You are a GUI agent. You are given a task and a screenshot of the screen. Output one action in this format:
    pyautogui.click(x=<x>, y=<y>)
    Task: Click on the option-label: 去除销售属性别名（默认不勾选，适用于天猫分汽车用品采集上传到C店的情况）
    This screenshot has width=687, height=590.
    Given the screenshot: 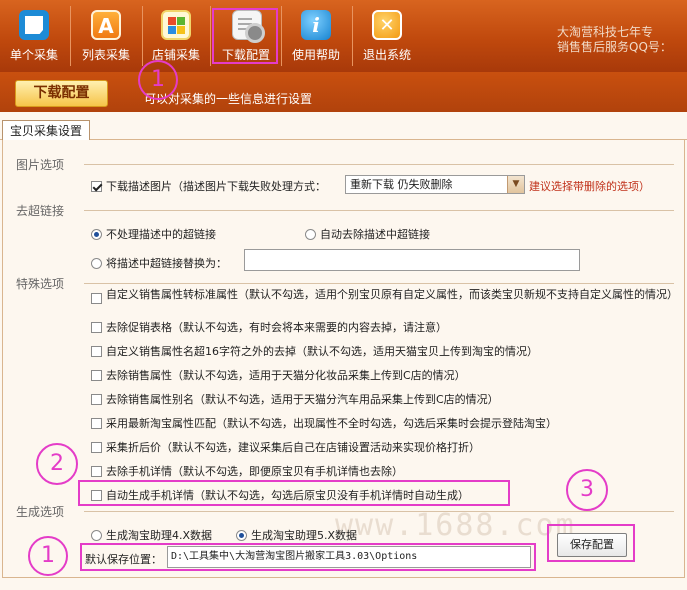 What is the action you would take?
    pyautogui.click(x=302, y=399)
    